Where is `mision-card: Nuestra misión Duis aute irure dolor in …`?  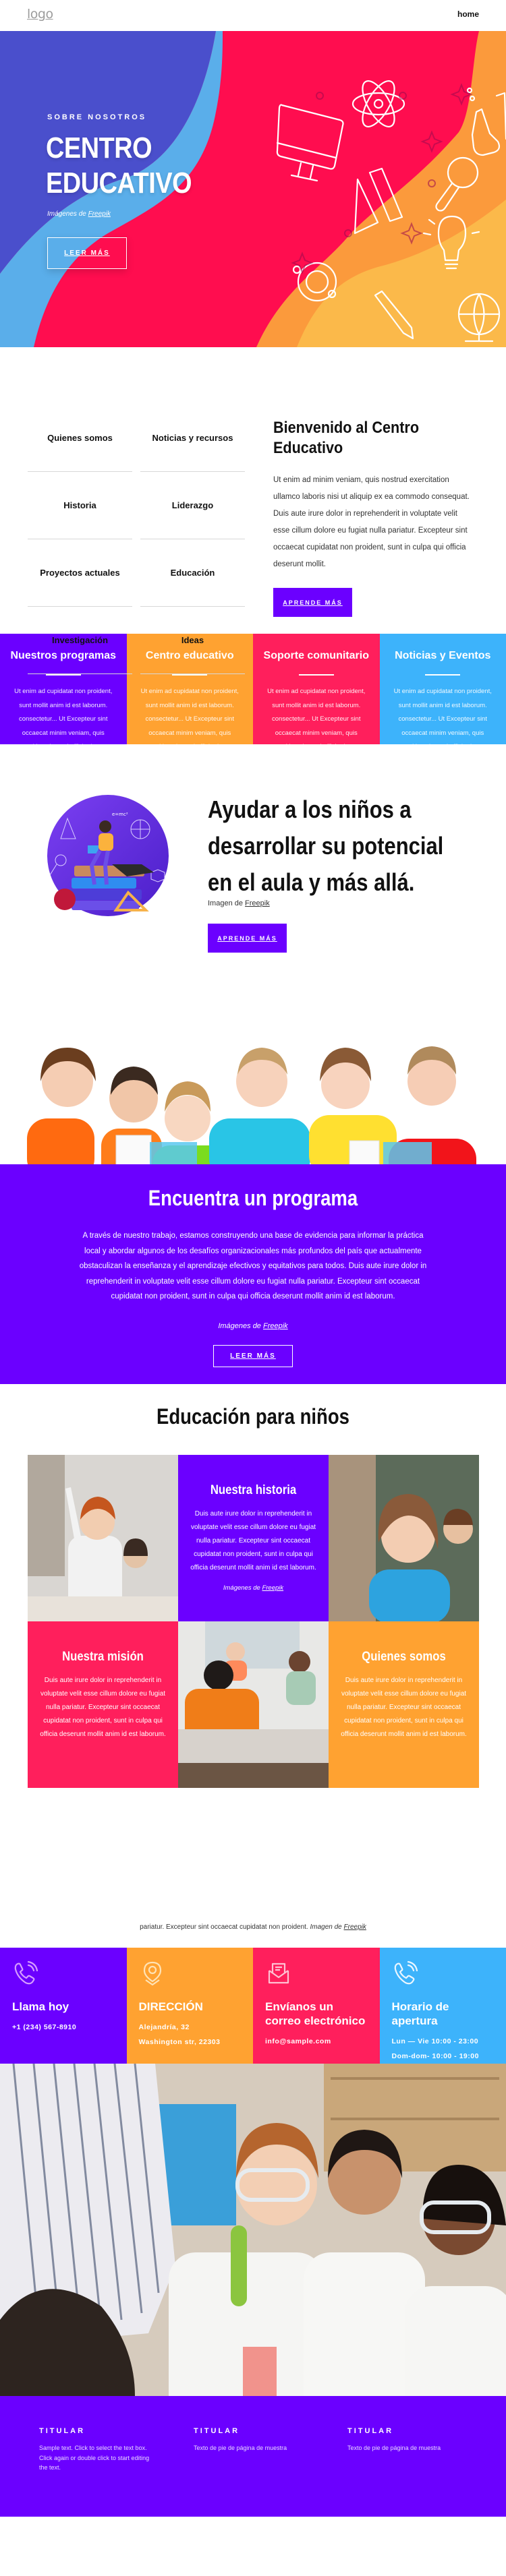
mision-card: Nuestra misión Duis aute irure dolor in … is located at coordinates (103, 1704).